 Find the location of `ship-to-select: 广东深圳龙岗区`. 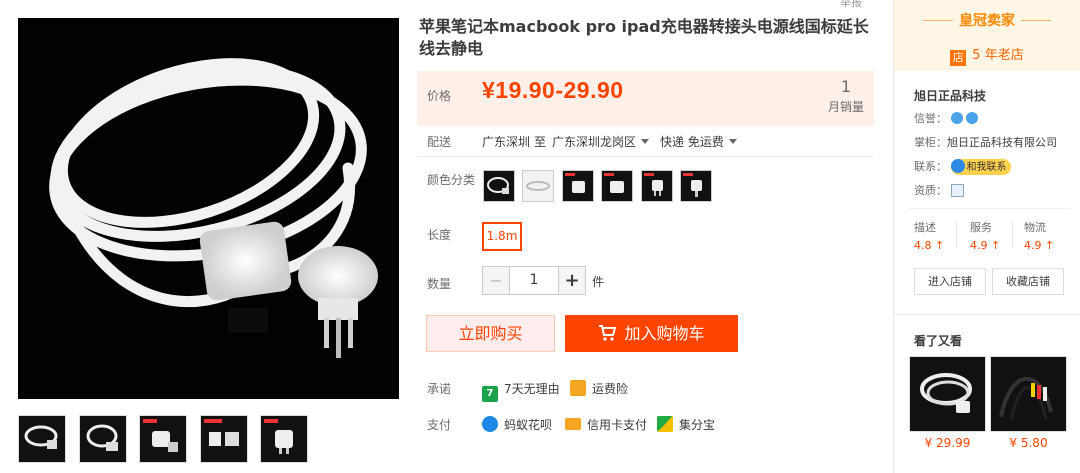

ship-to-select: 广东深圳龙岗区 is located at coordinates (601, 141).